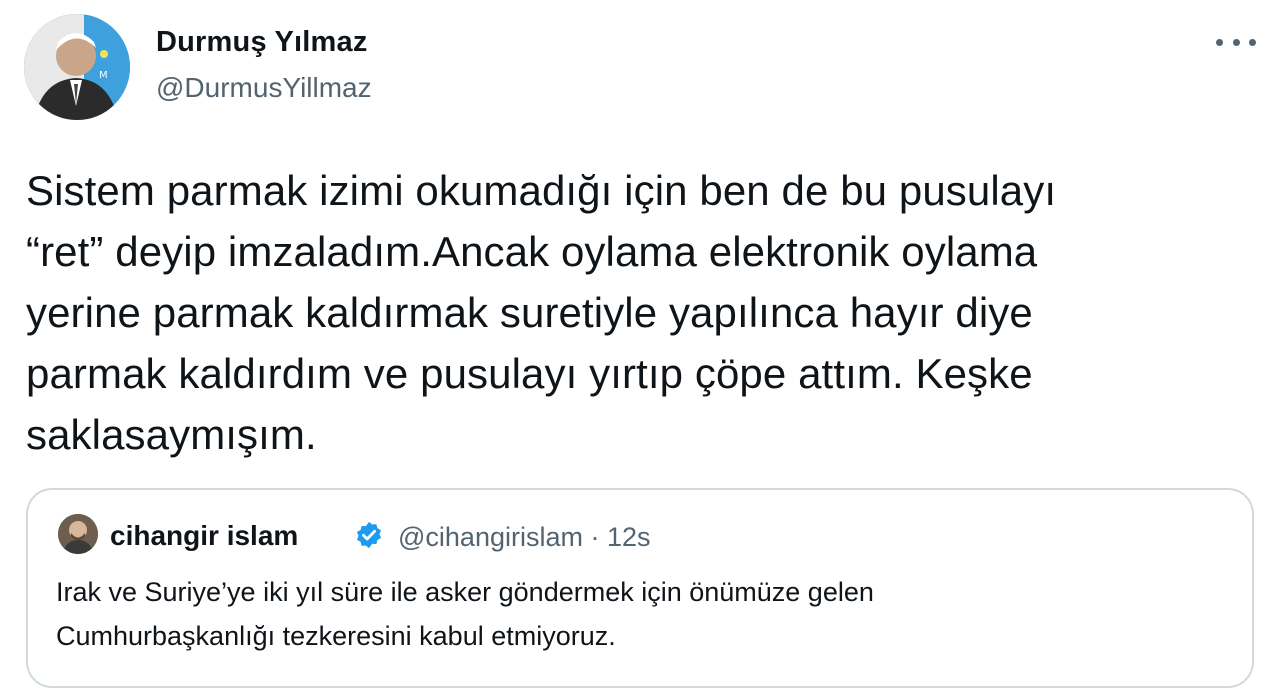  I want to click on more-options-icon, so click(1236, 42).